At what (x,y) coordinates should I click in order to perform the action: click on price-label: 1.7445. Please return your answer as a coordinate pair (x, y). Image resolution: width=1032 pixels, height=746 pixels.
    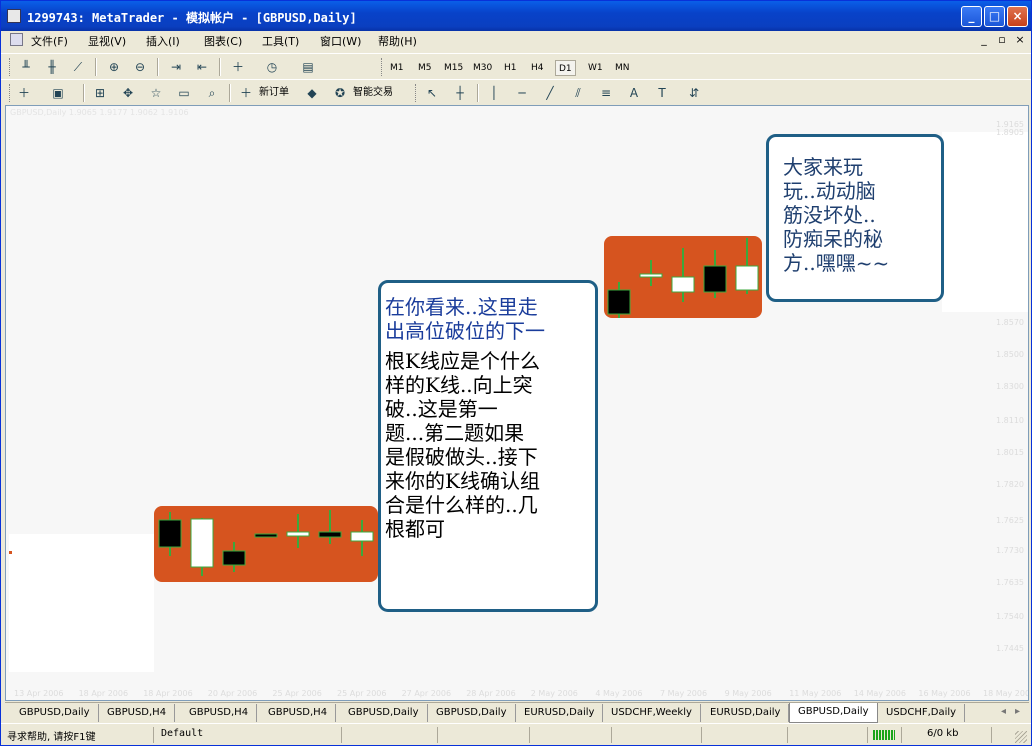
    Looking at the image, I should click on (1010, 648).